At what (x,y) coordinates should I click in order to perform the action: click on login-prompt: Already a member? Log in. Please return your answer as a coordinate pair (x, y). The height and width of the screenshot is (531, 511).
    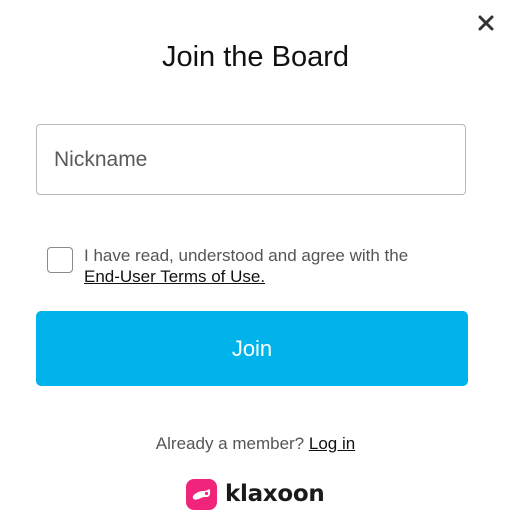
    Looking at the image, I should click on (255, 444).